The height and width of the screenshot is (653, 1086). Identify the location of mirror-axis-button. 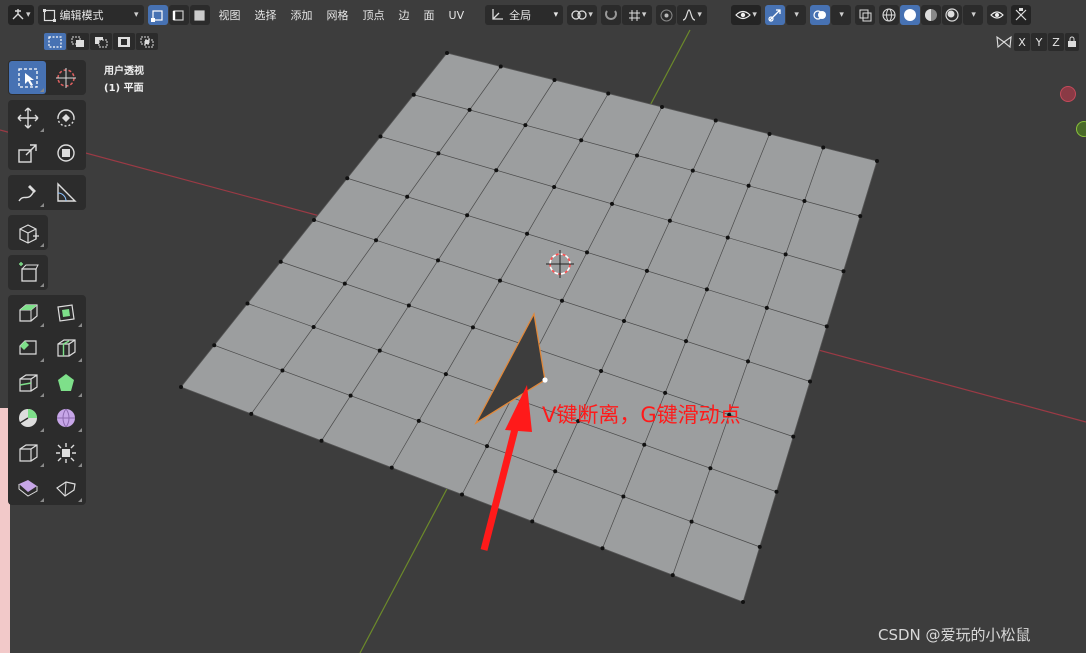
(1021, 15).